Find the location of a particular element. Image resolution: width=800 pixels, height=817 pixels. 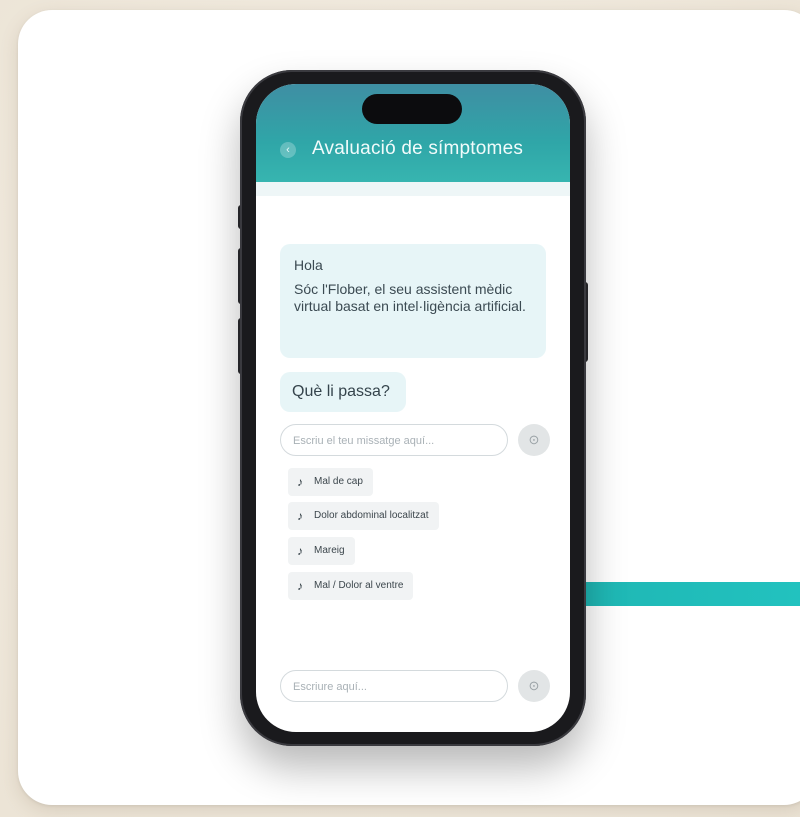

suggestion-chip: ♪ Mal de cap is located at coordinates (330, 482).